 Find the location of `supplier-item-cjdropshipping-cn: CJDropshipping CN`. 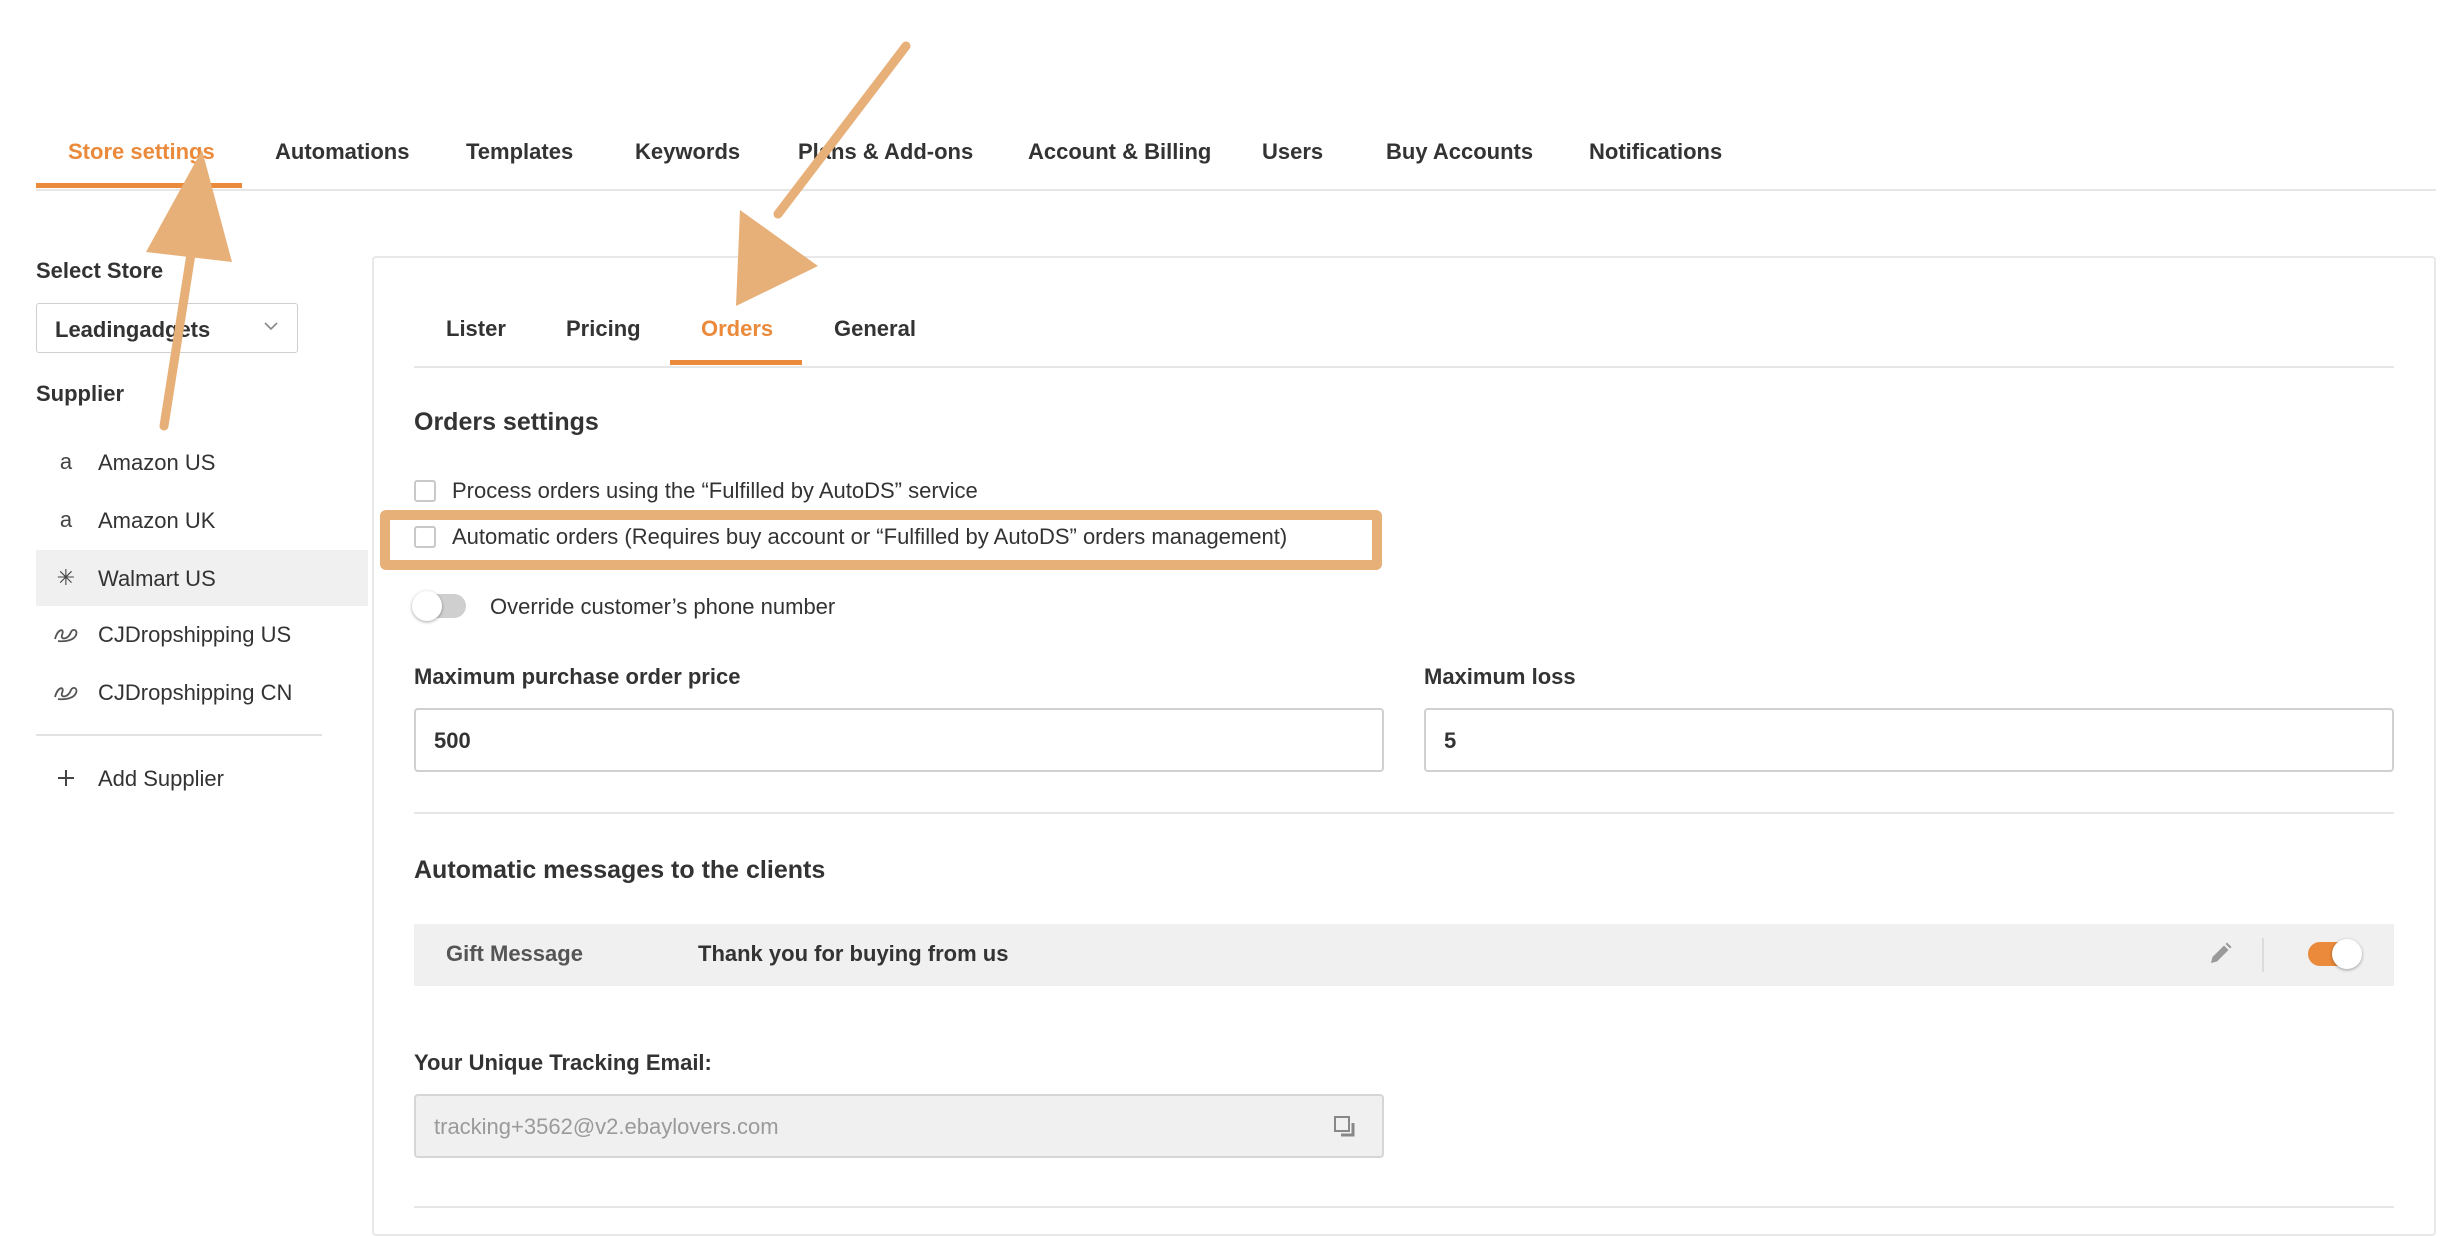

supplier-item-cjdropshipping-cn: CJDropshipping CN is located at coordinates (202, 692).